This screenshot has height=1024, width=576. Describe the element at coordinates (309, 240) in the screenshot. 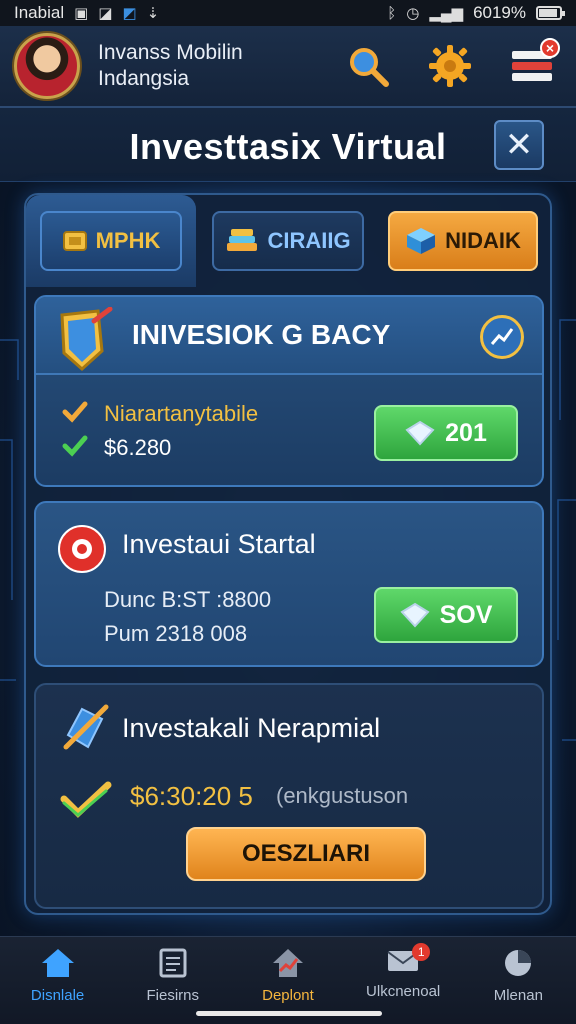

I see `tab-label: CIRAIIG` at that location.